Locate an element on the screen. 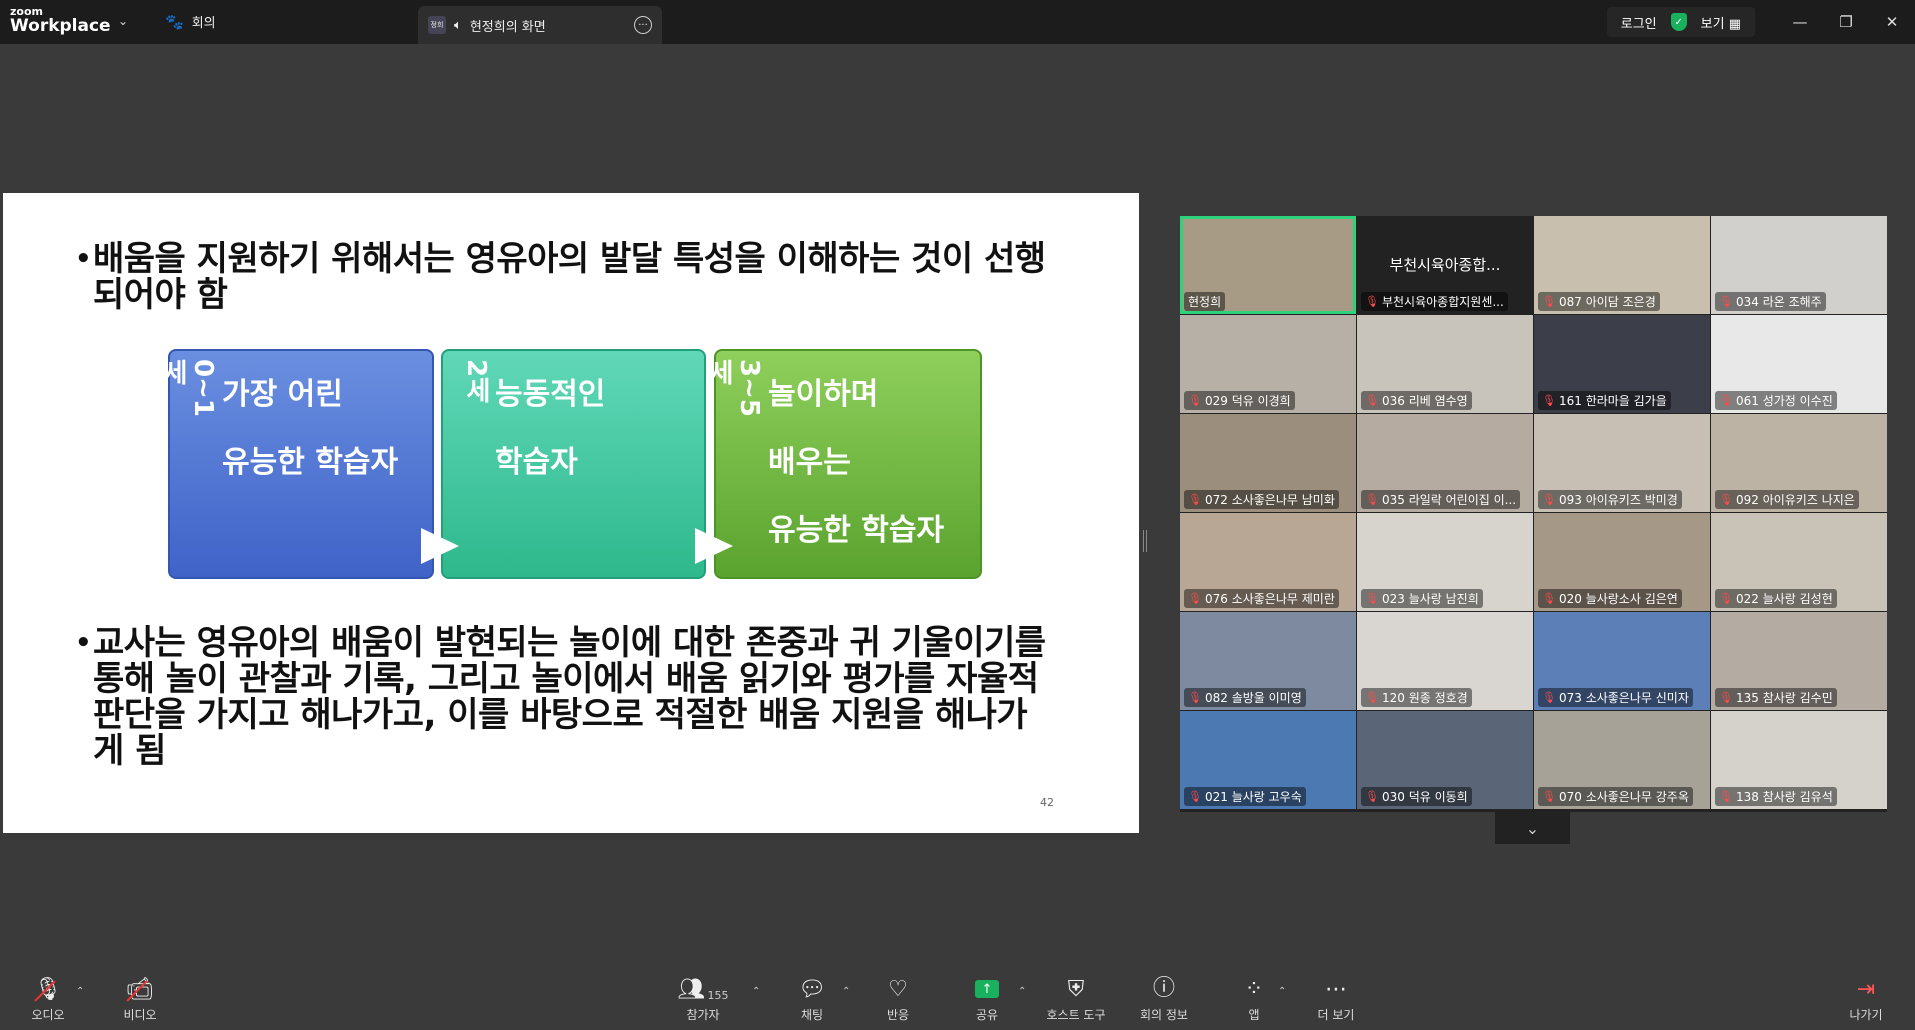  participant-tile: 🎙︎ 061 성가정 이수진 is located at coordinates (1799, 364).